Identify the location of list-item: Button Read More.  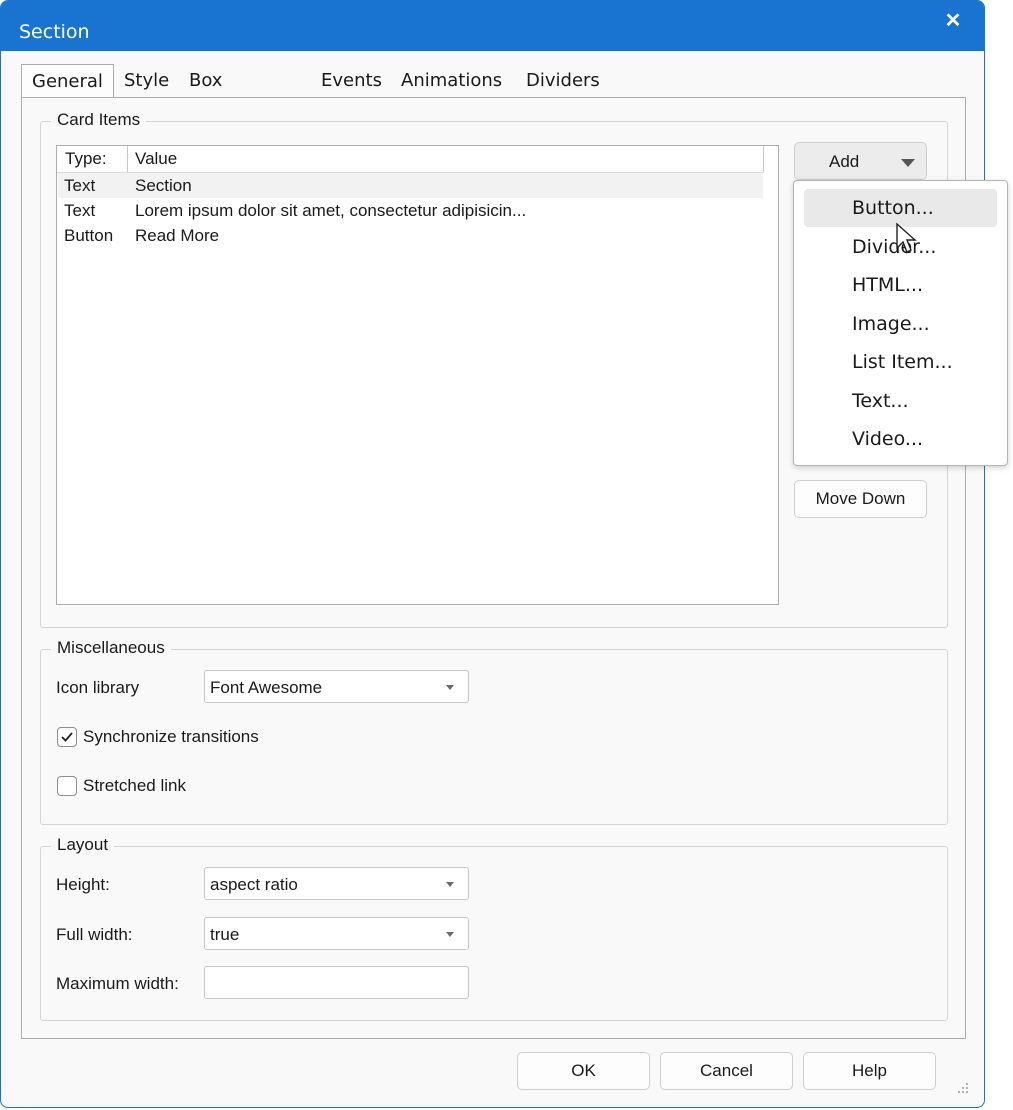
(410, 235).